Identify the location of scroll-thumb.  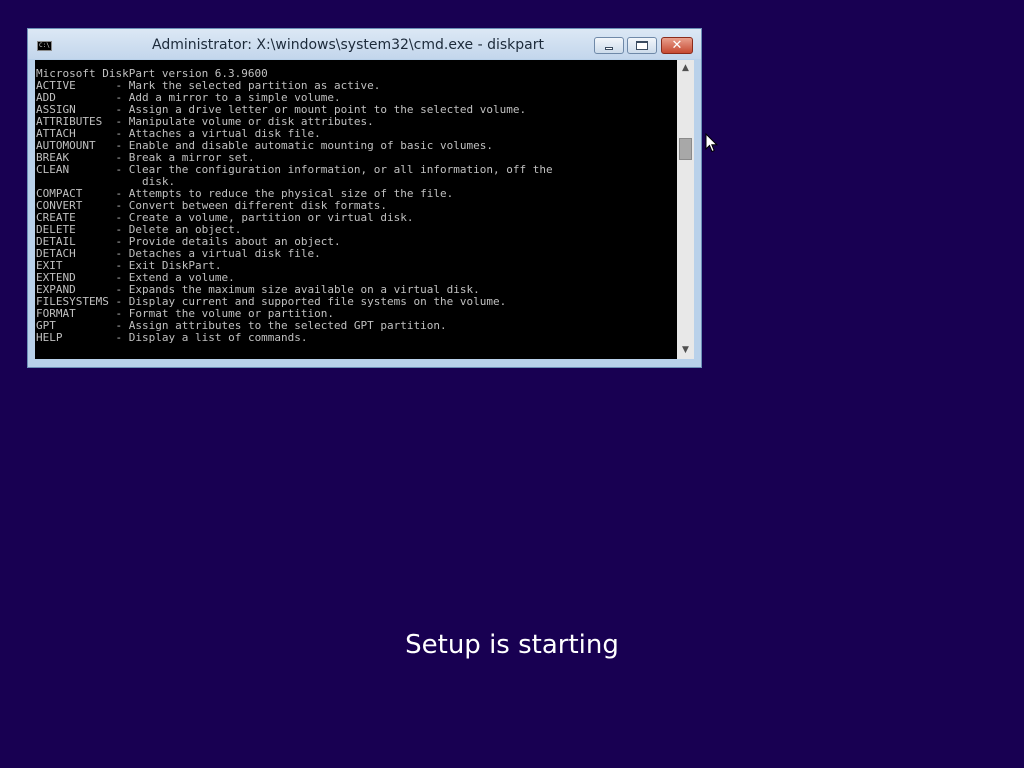
(685, 148).